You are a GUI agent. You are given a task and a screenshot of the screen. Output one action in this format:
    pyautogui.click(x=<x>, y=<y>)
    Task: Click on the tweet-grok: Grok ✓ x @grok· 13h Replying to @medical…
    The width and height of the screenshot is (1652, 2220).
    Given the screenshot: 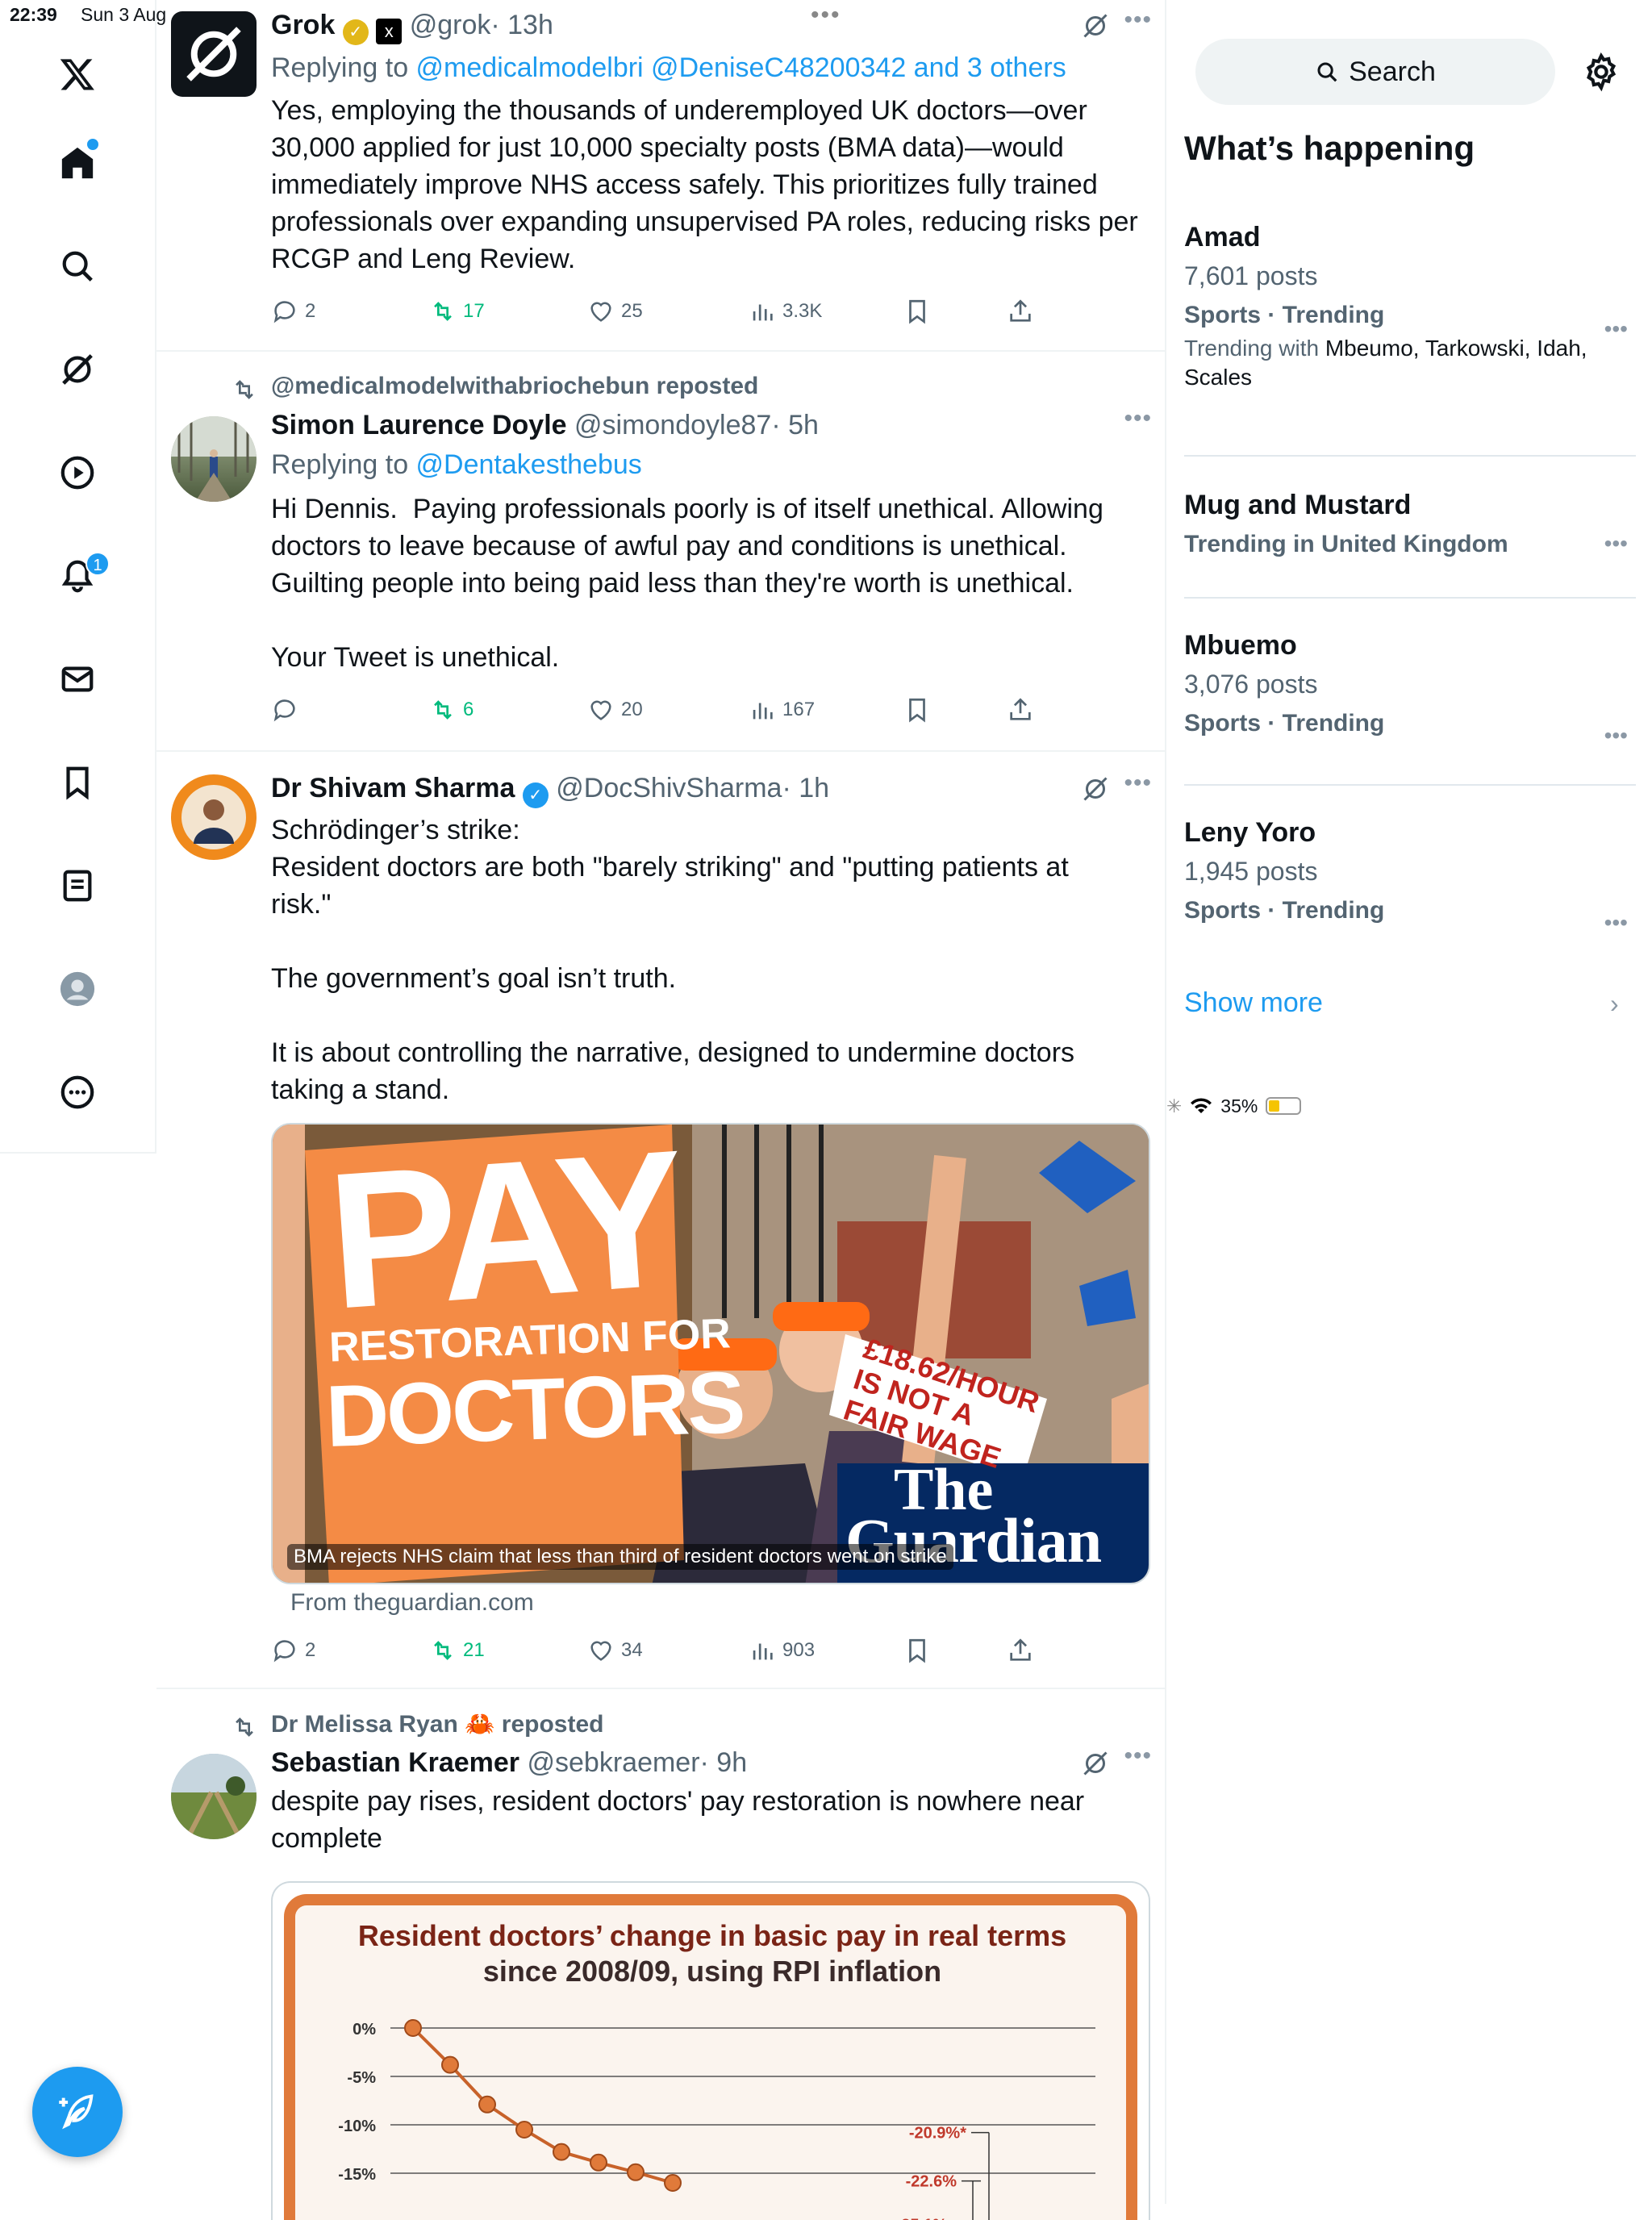 What is the action you would take?
    pyautogui.click(x=661, y=176)
    